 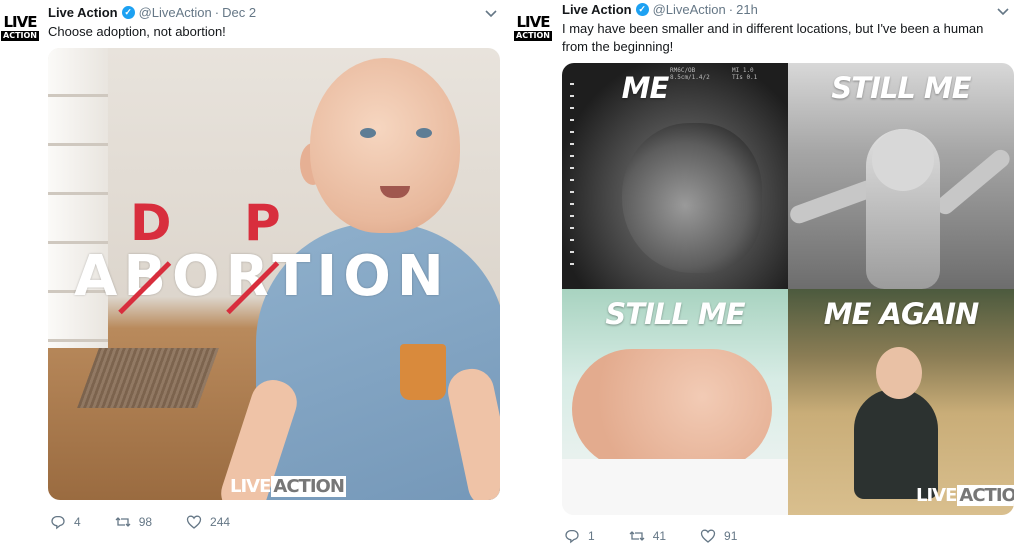 What do you see at coordinates (65, 522) in the screenshot?
I see `reply-button: 4` at bounding box center [65, 522].